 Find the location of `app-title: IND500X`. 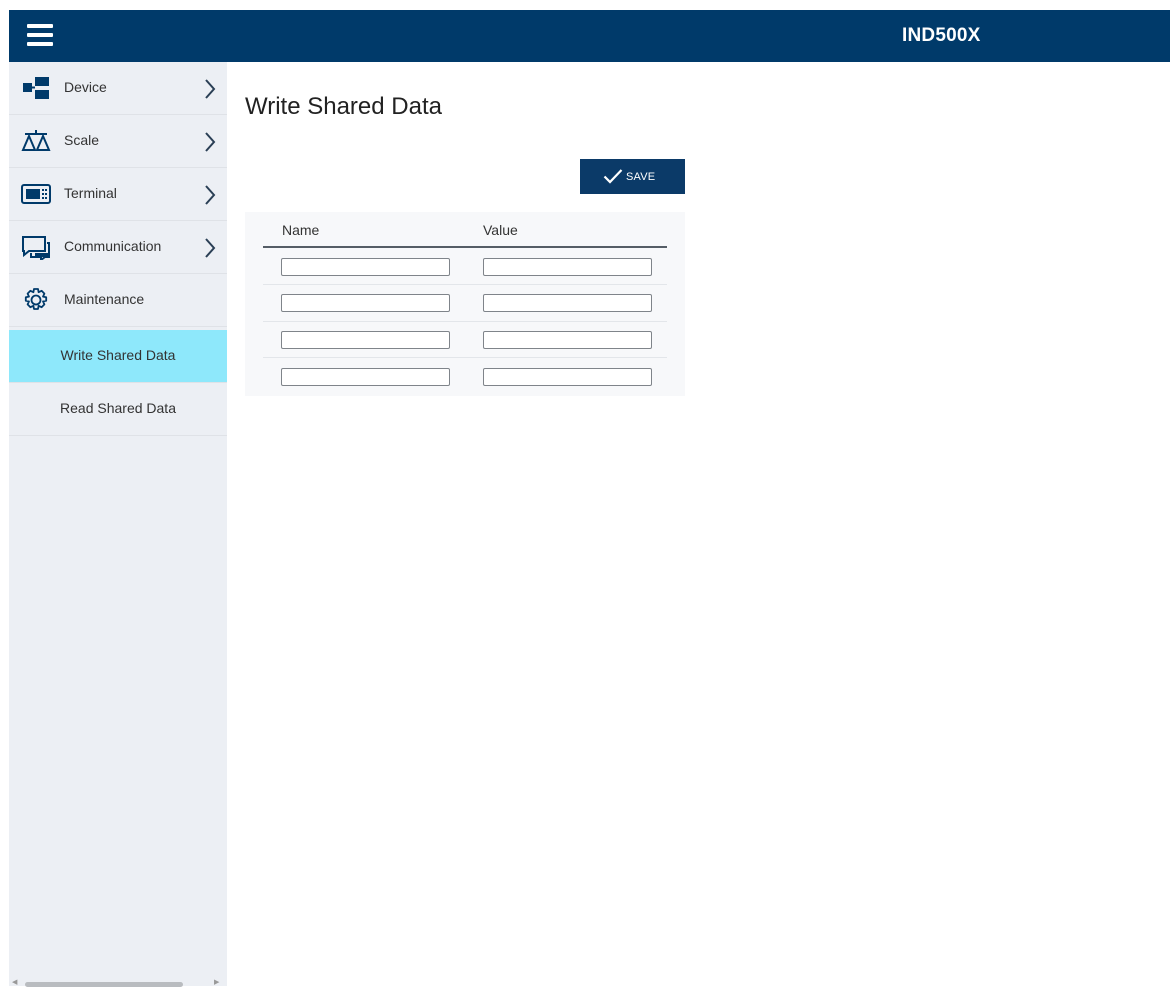

app-title: IND500X is located at coordinates (941, 35).